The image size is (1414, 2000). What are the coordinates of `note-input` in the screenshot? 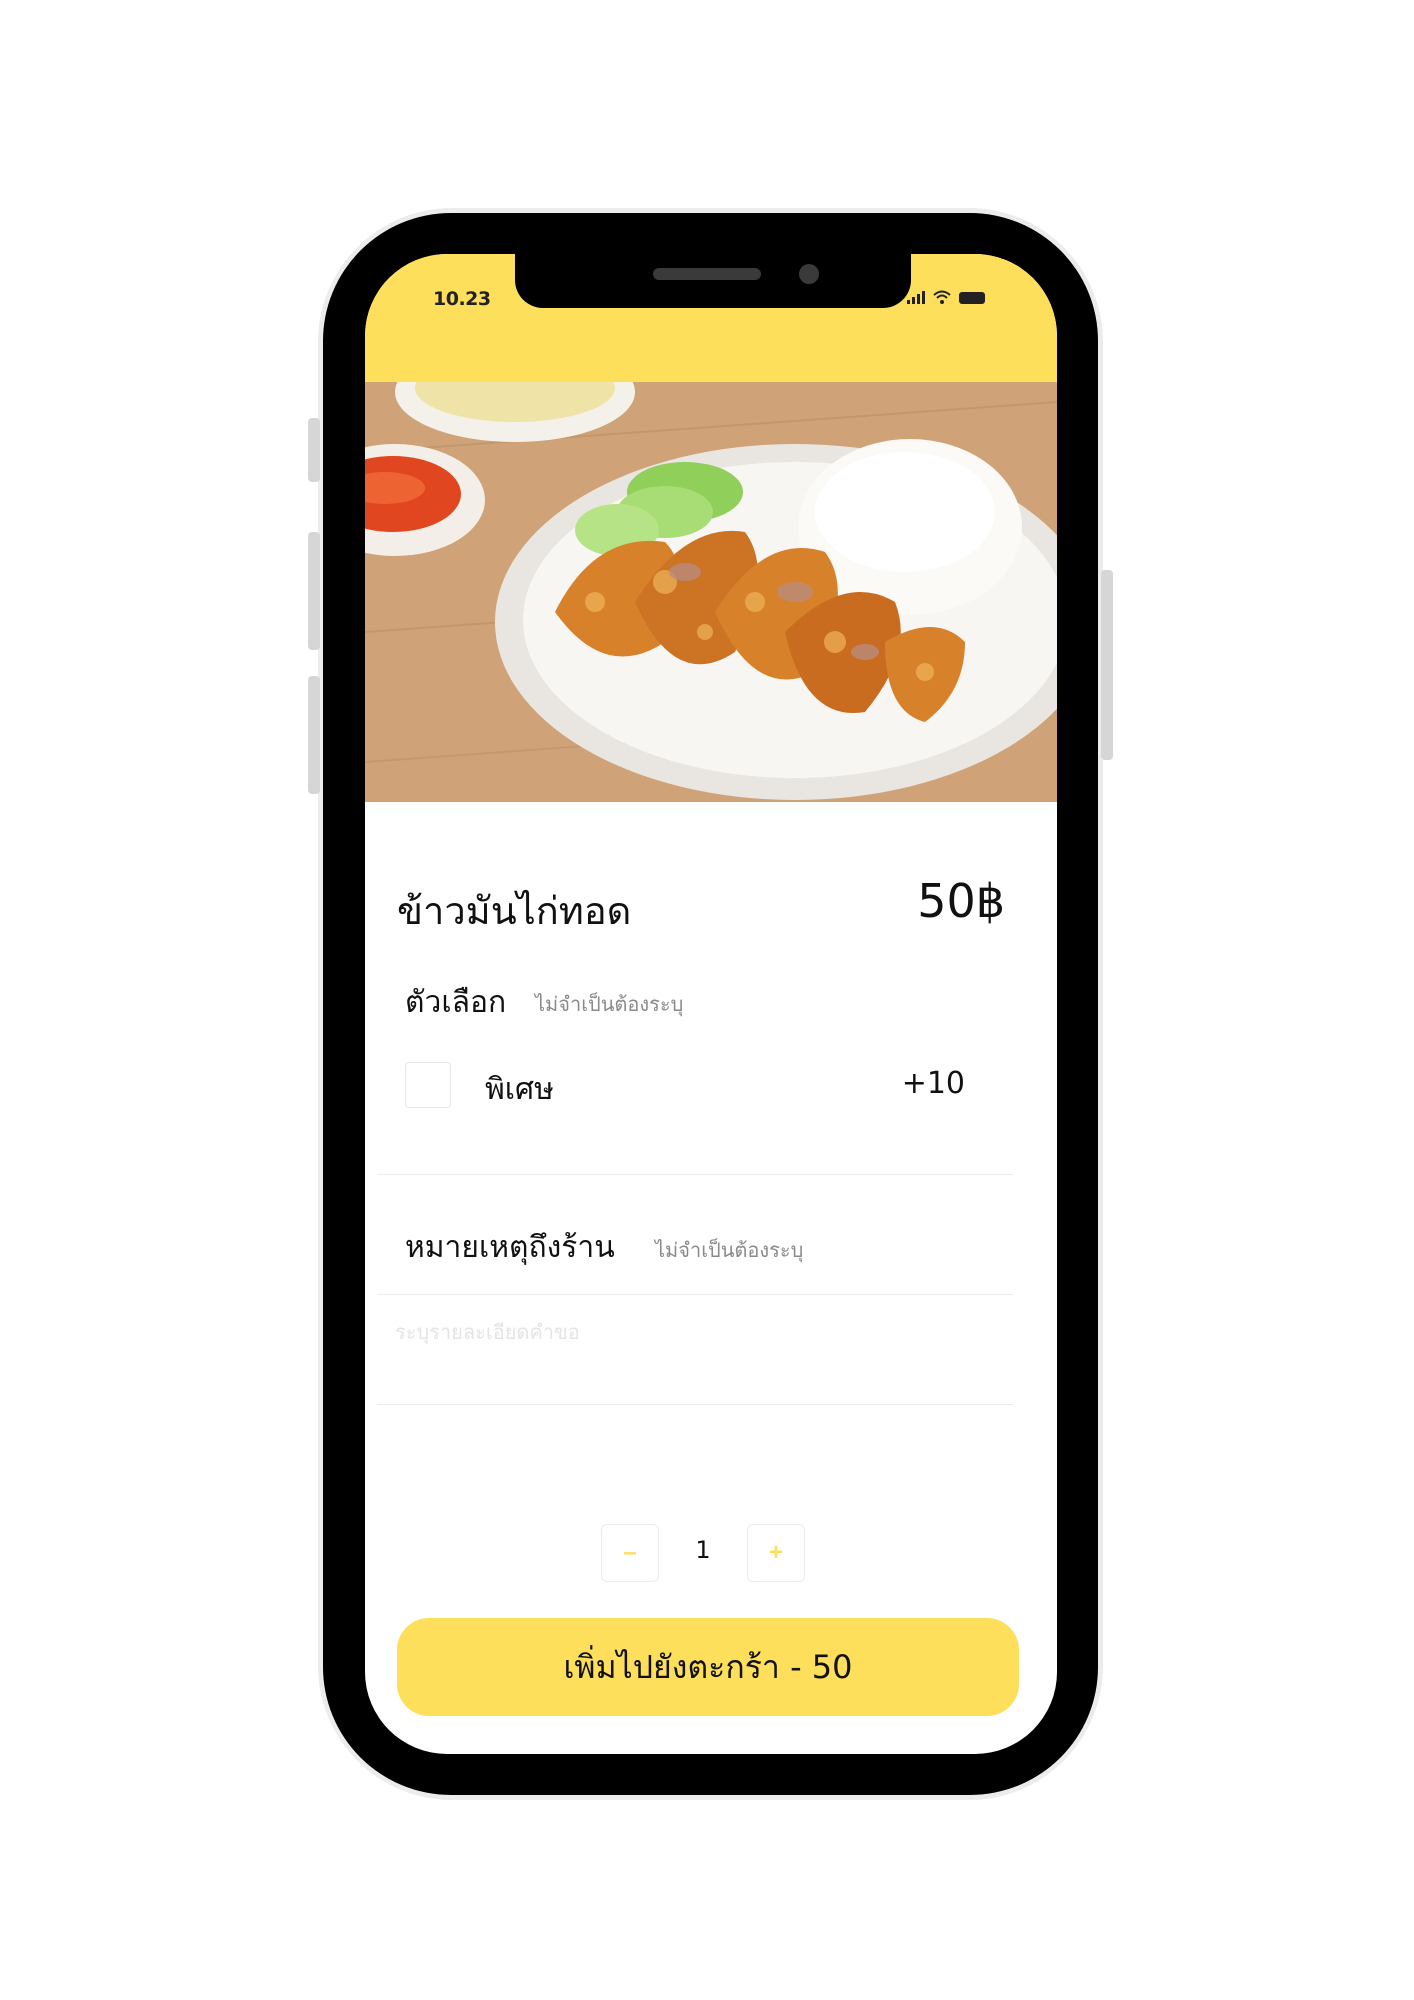 It's located at (695, 1332).